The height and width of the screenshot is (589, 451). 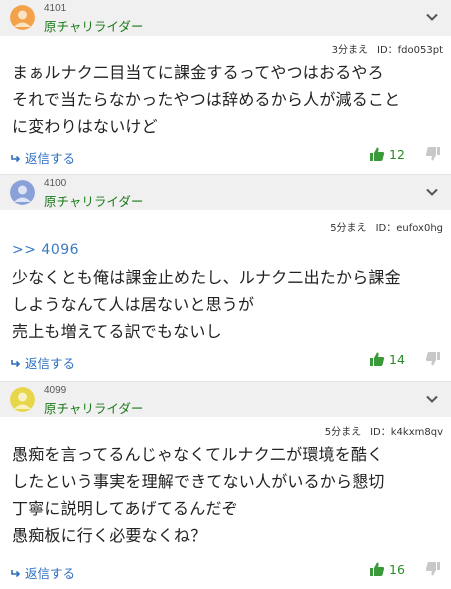 What do you see at coordinates (225, 156) in the screenshot?
I see `comment-footer: 返信する 12` at bounding box center [225, 156].